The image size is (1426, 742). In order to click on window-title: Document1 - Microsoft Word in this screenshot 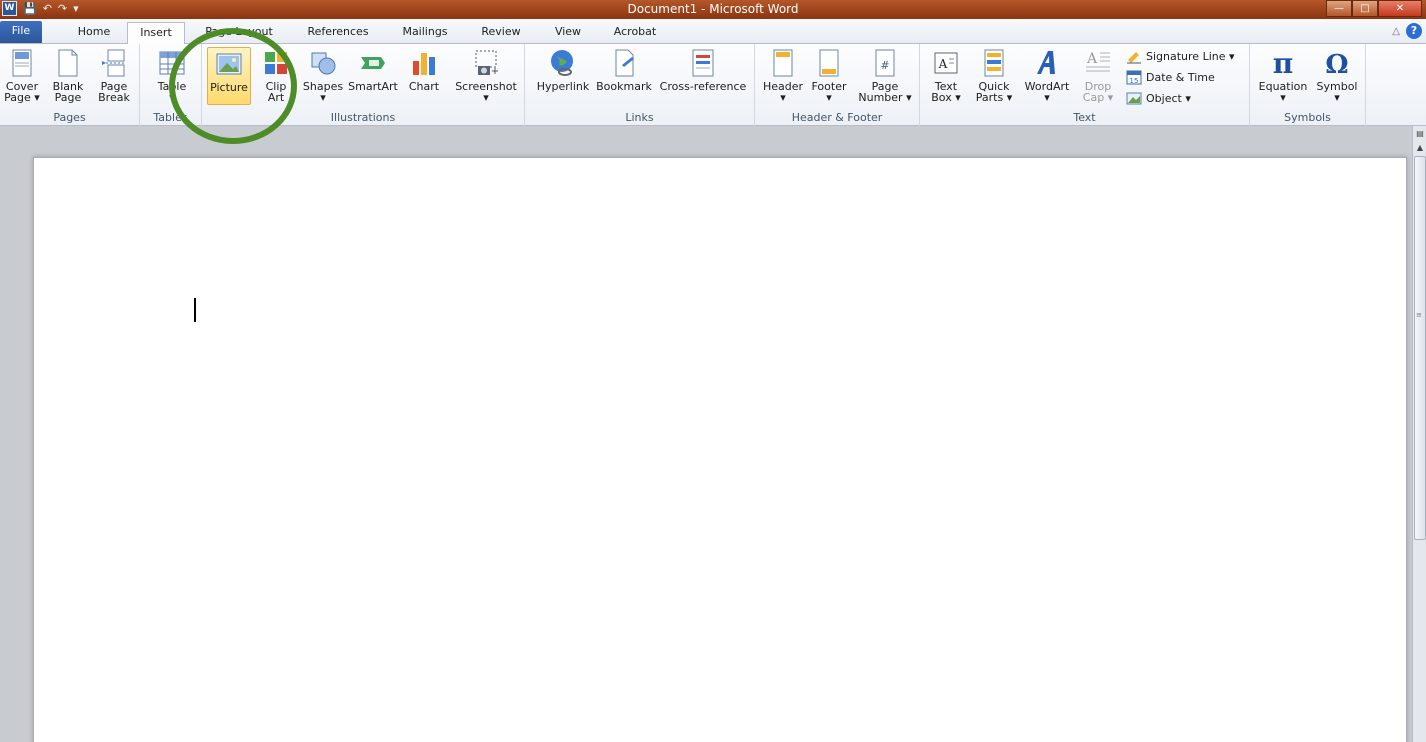, I will do `click(713, 9)`.